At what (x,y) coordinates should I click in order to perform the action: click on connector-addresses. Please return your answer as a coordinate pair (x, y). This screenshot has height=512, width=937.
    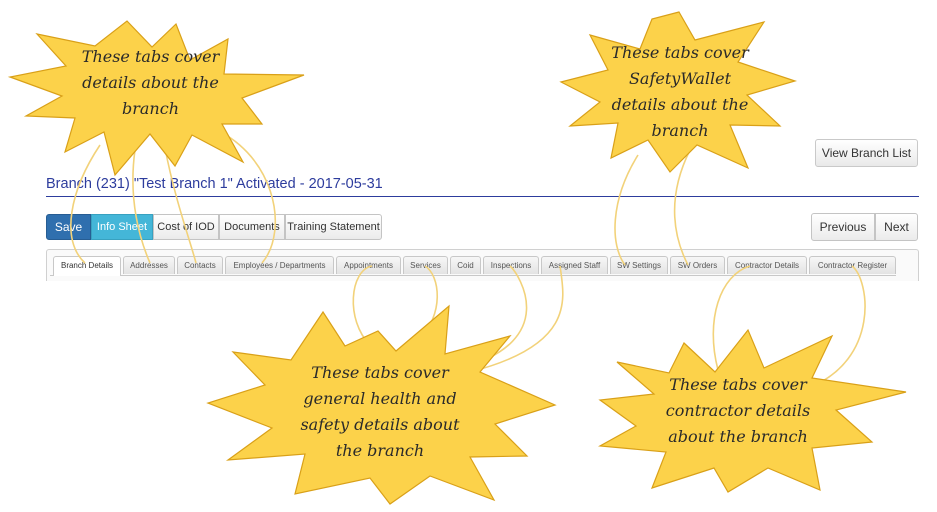
    Looking at the image, I should click on (141, 206).